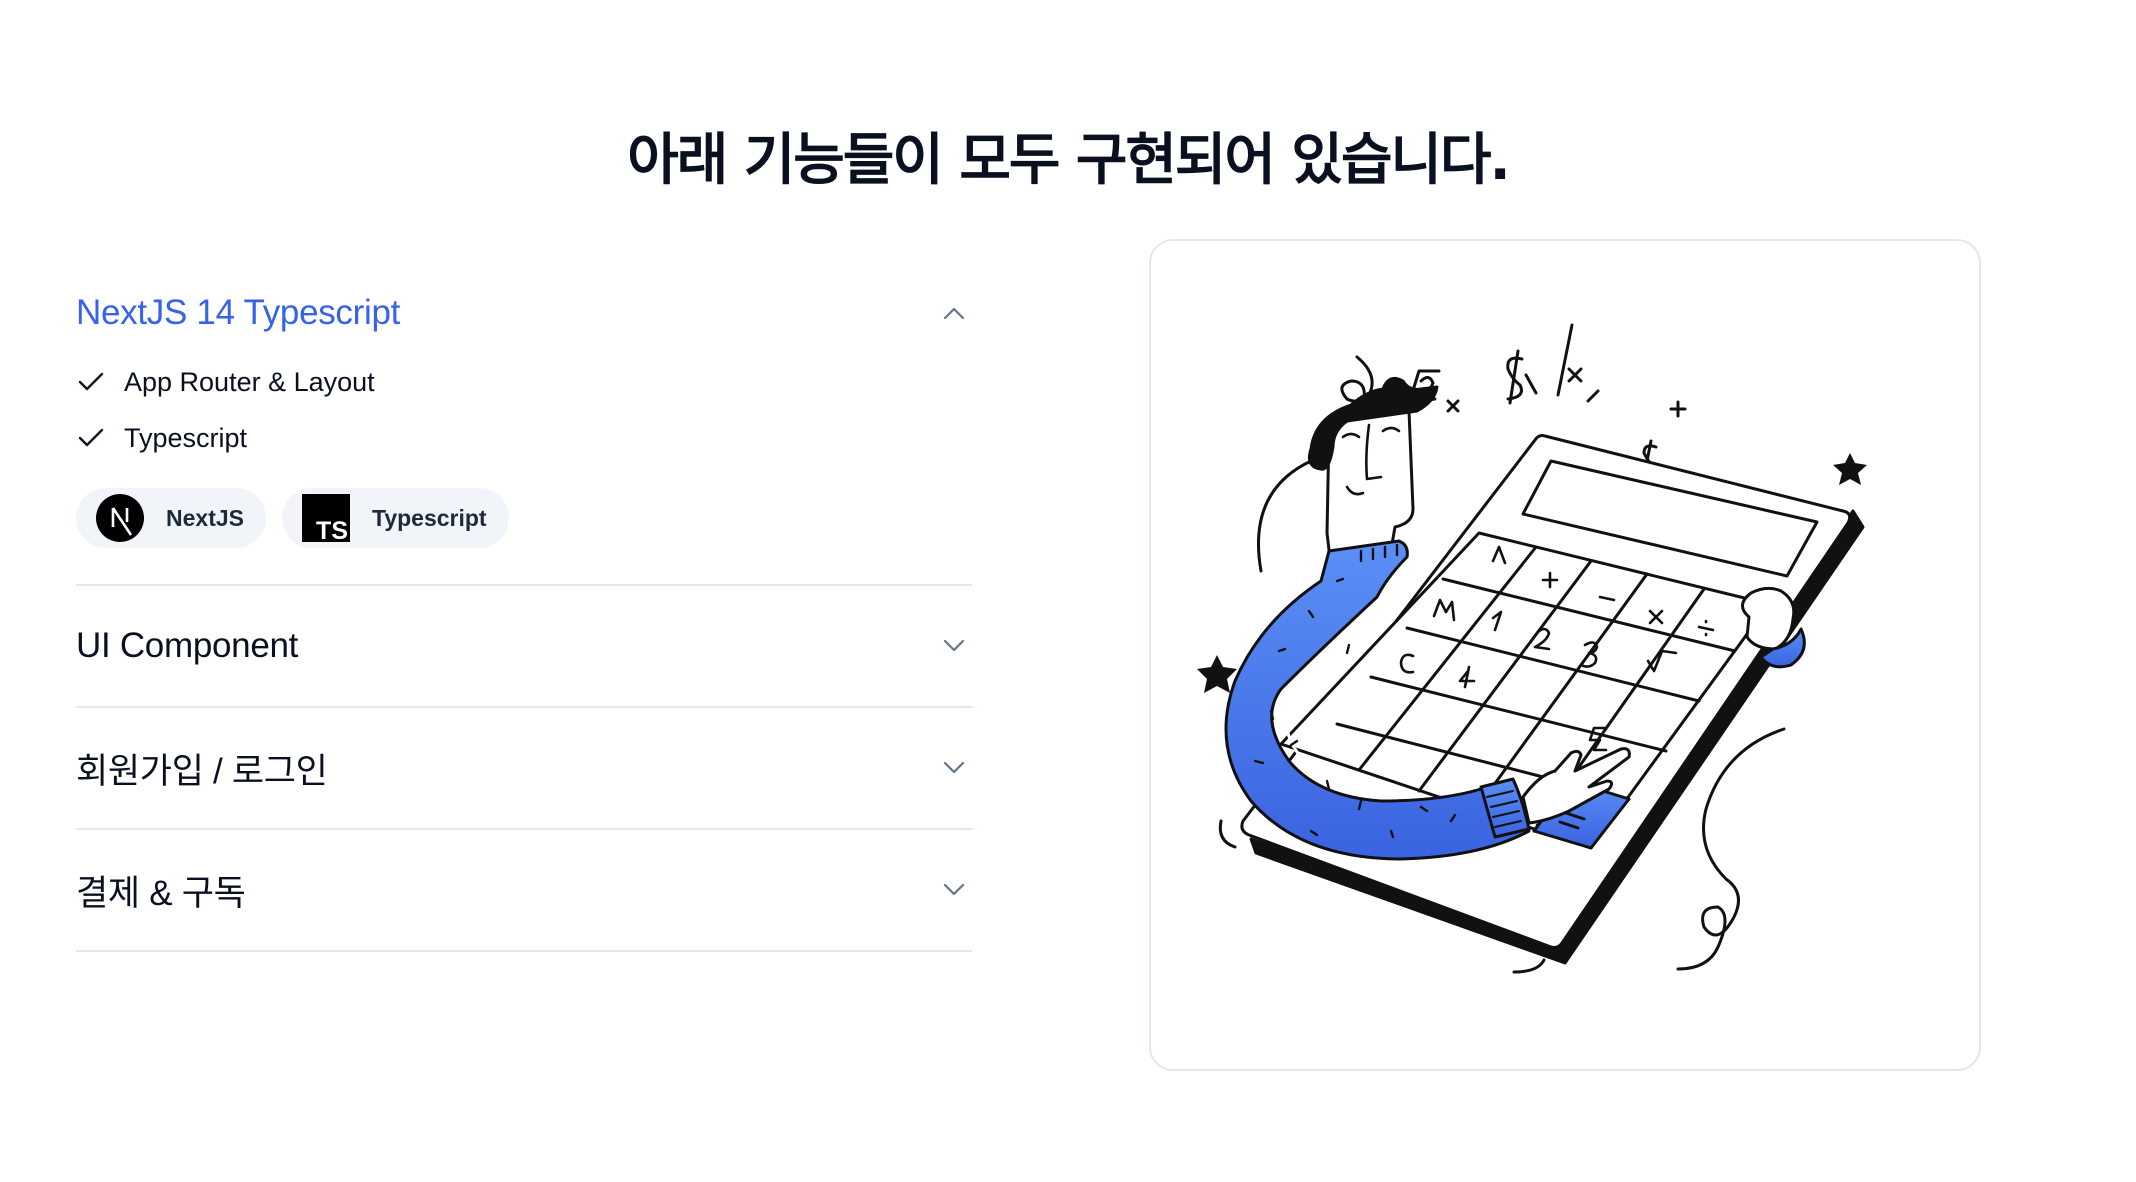 The height and width of the screenshot is (1182, 2136). I want to click on accordion-item-ui-component: UI Component, so click(524, 647).